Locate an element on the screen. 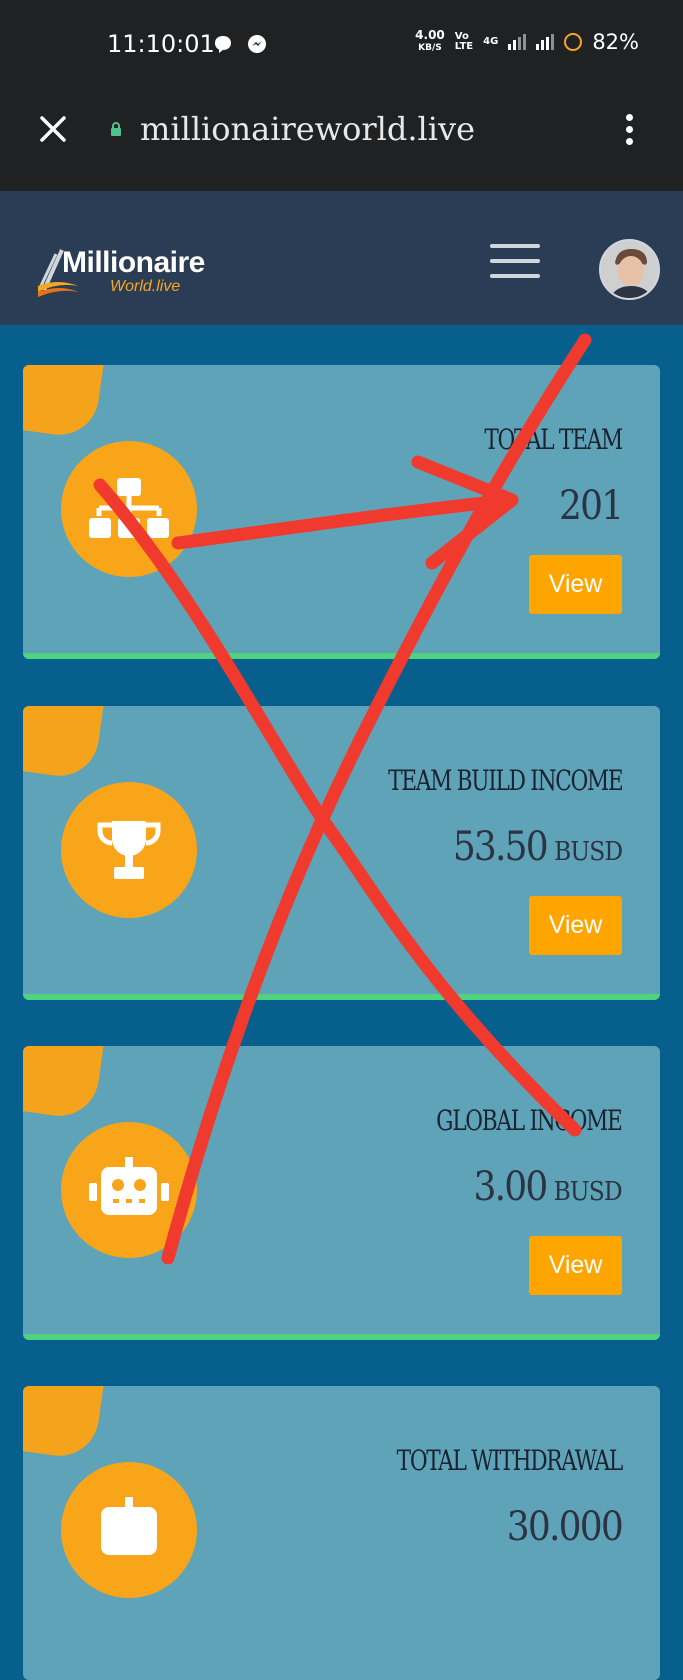 The width and height of the screenshot is (683, 1680). network-type: 4G is located at coordinates (491, 41).